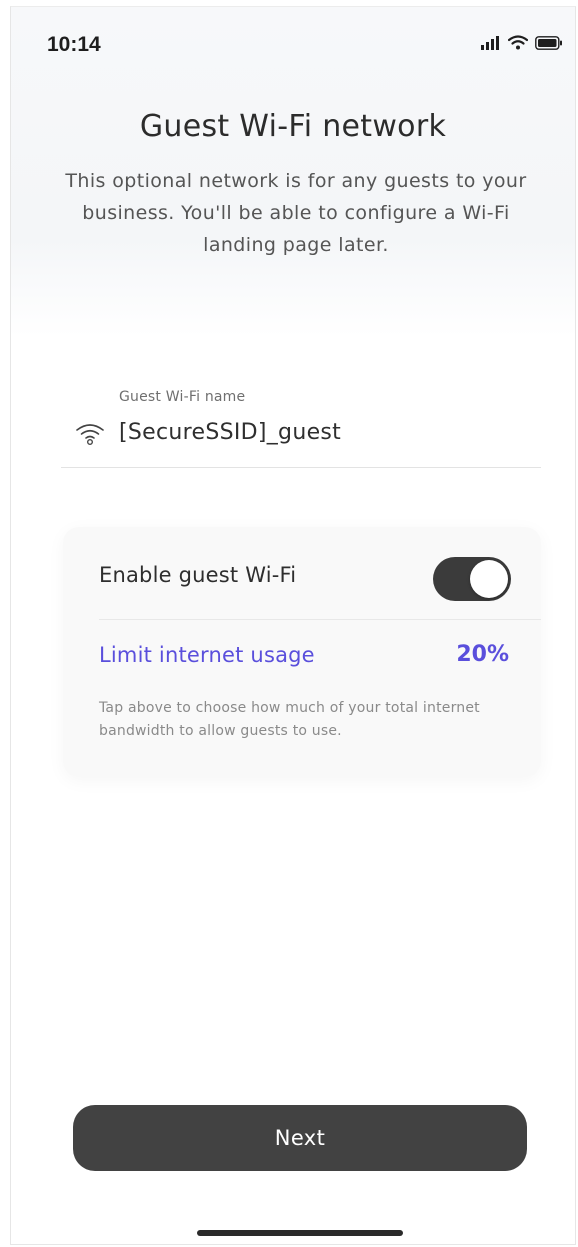 This screenshot has width=578, height=1247. What do you see at coordinates (482, 654) in the screenshot?
I see `limit-internet-usage-value: 20%` at bounding box center [482, 654].